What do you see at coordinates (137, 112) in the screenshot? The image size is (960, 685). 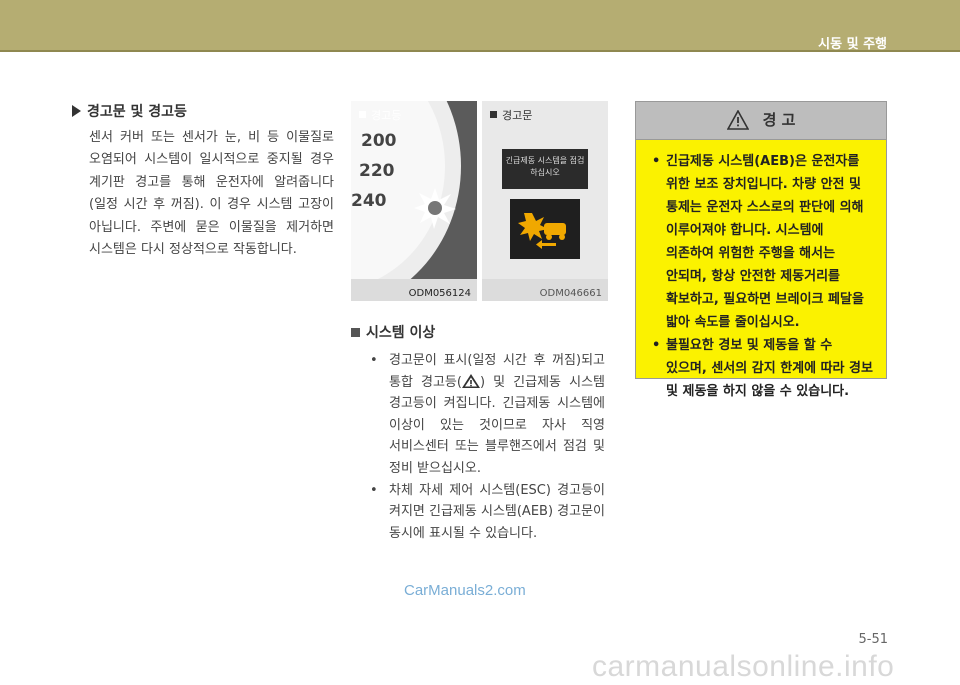 I see `section-heading-text: 경고문 및 경고등` at bounding box center [137, 112].